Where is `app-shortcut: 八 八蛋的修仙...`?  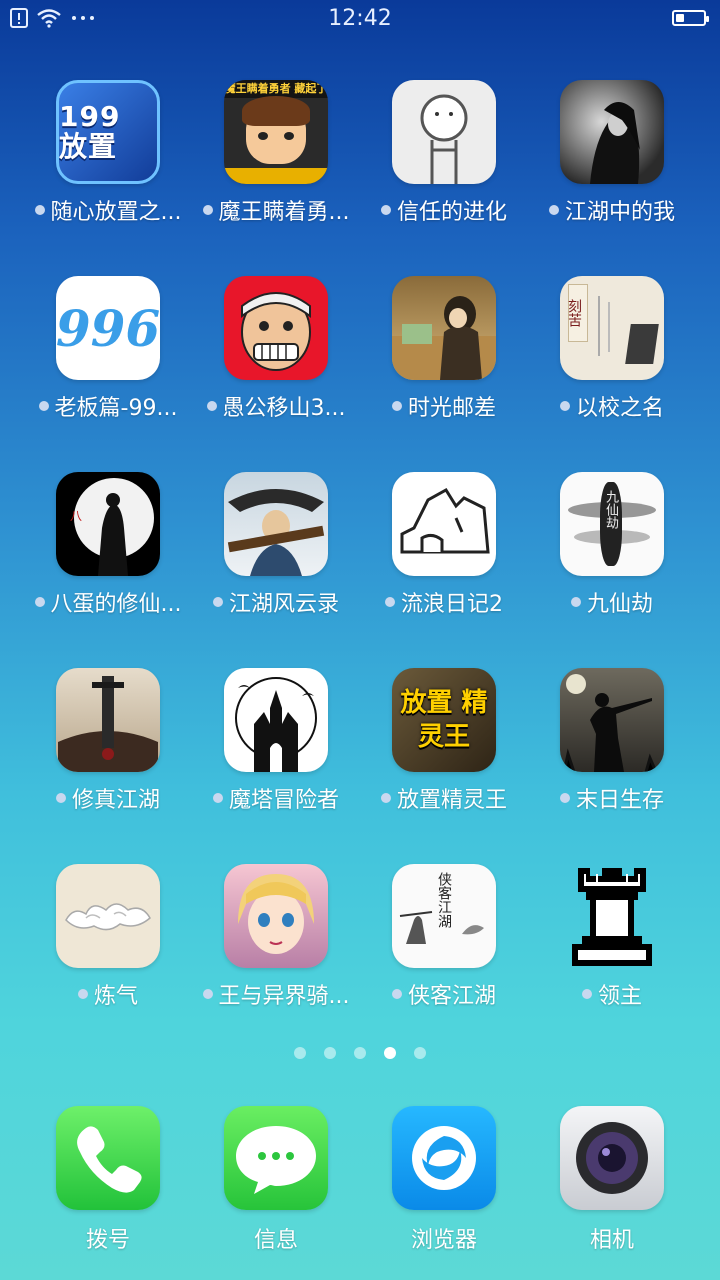 app-shortcut: 八 八蛋的修仙... is located at coordinates (108, 570).